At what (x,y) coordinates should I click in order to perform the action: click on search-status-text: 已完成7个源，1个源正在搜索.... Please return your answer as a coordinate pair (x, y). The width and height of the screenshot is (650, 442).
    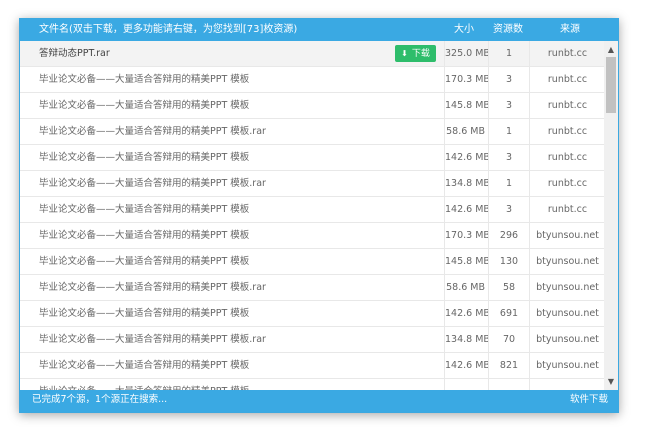
    Looking at the image, I should click on (100, 399).